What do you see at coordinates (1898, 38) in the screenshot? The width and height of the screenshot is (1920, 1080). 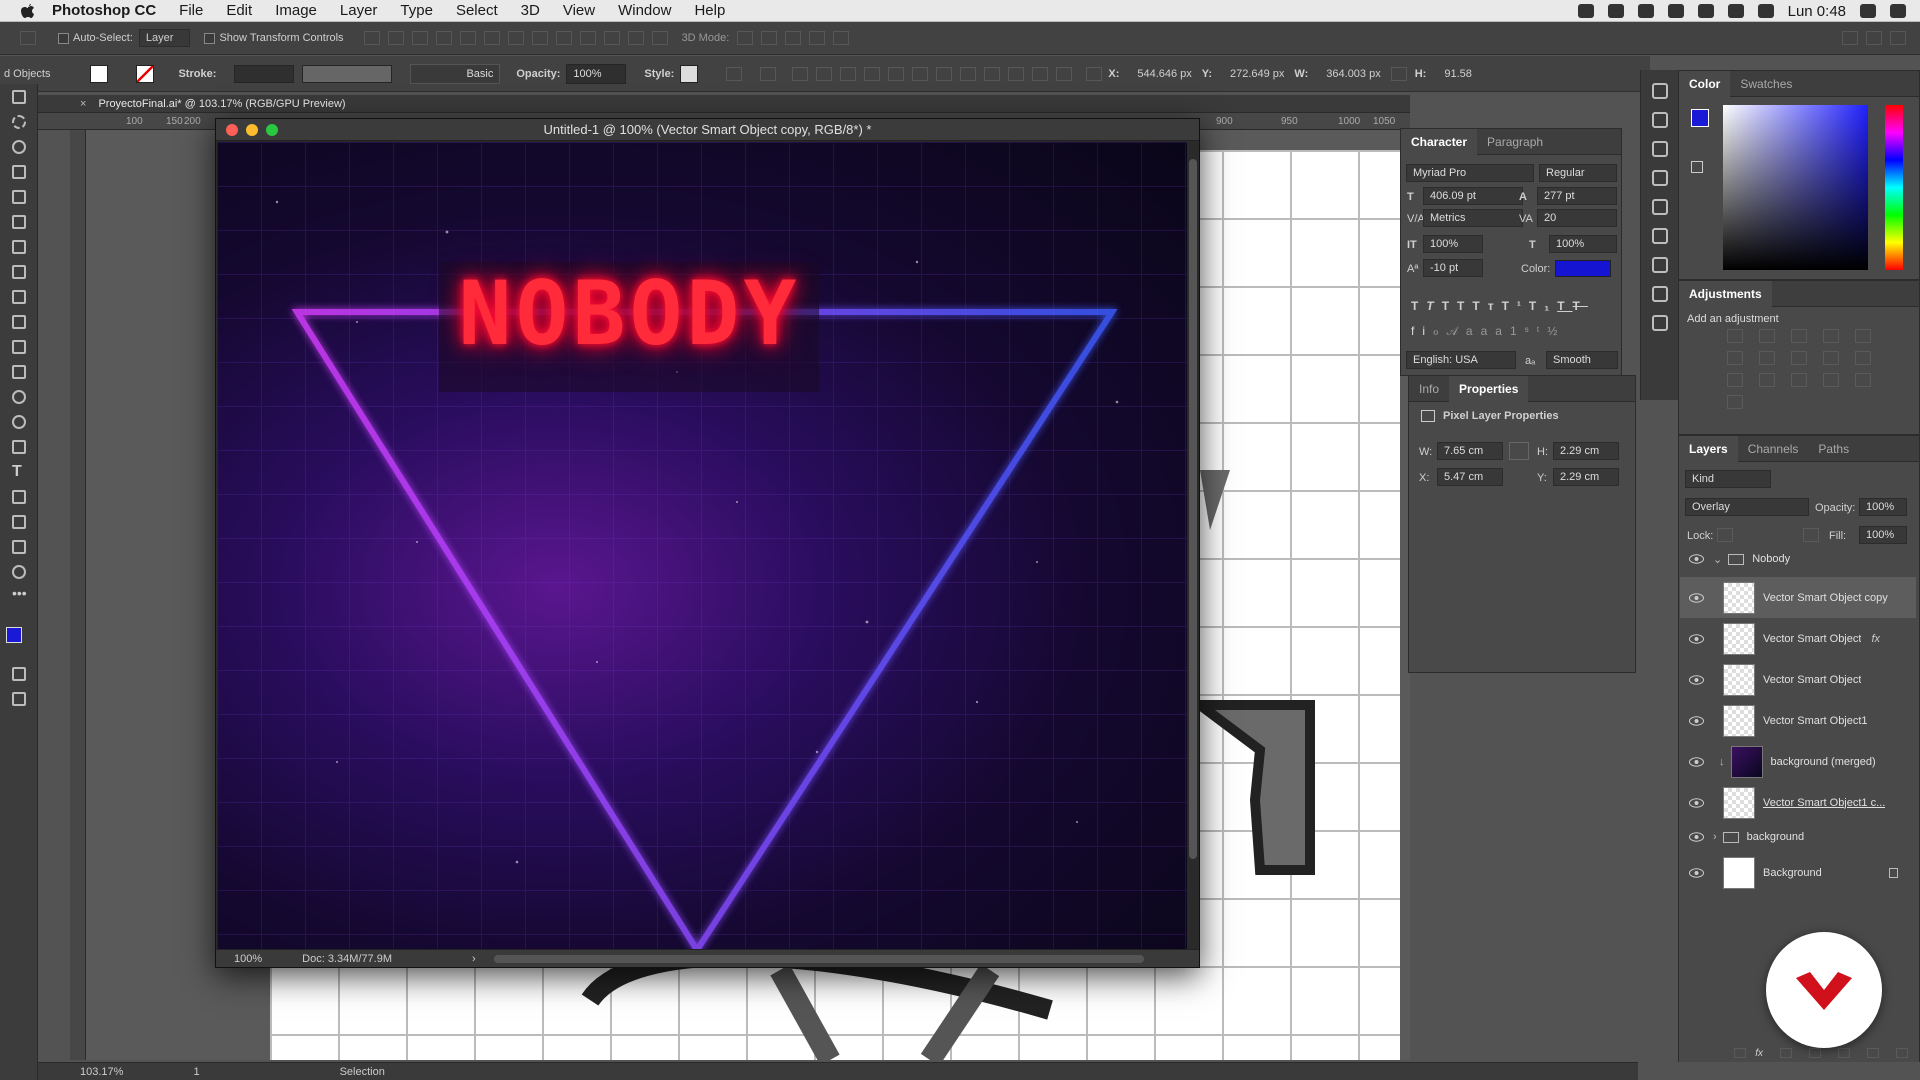 I see `share-icon` at bounding box center [1898, 38].